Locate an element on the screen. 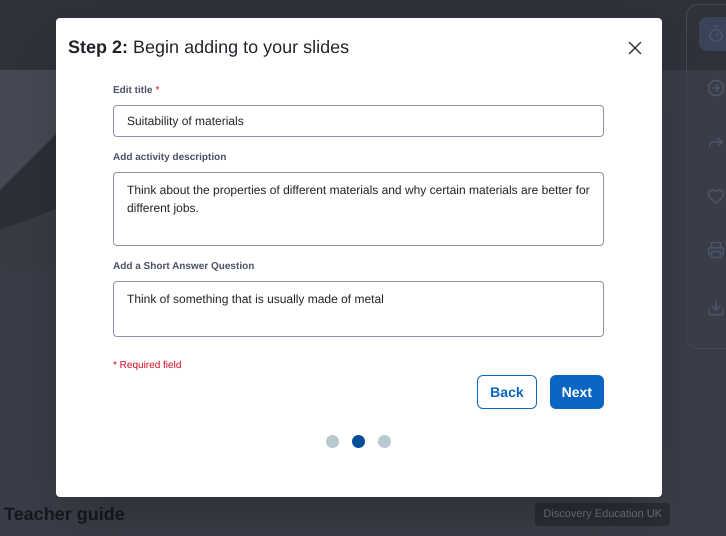 This screenshot has width=726, height=536. text-area: Think of something that is usually made of metal is located at coordinates (358, 309).